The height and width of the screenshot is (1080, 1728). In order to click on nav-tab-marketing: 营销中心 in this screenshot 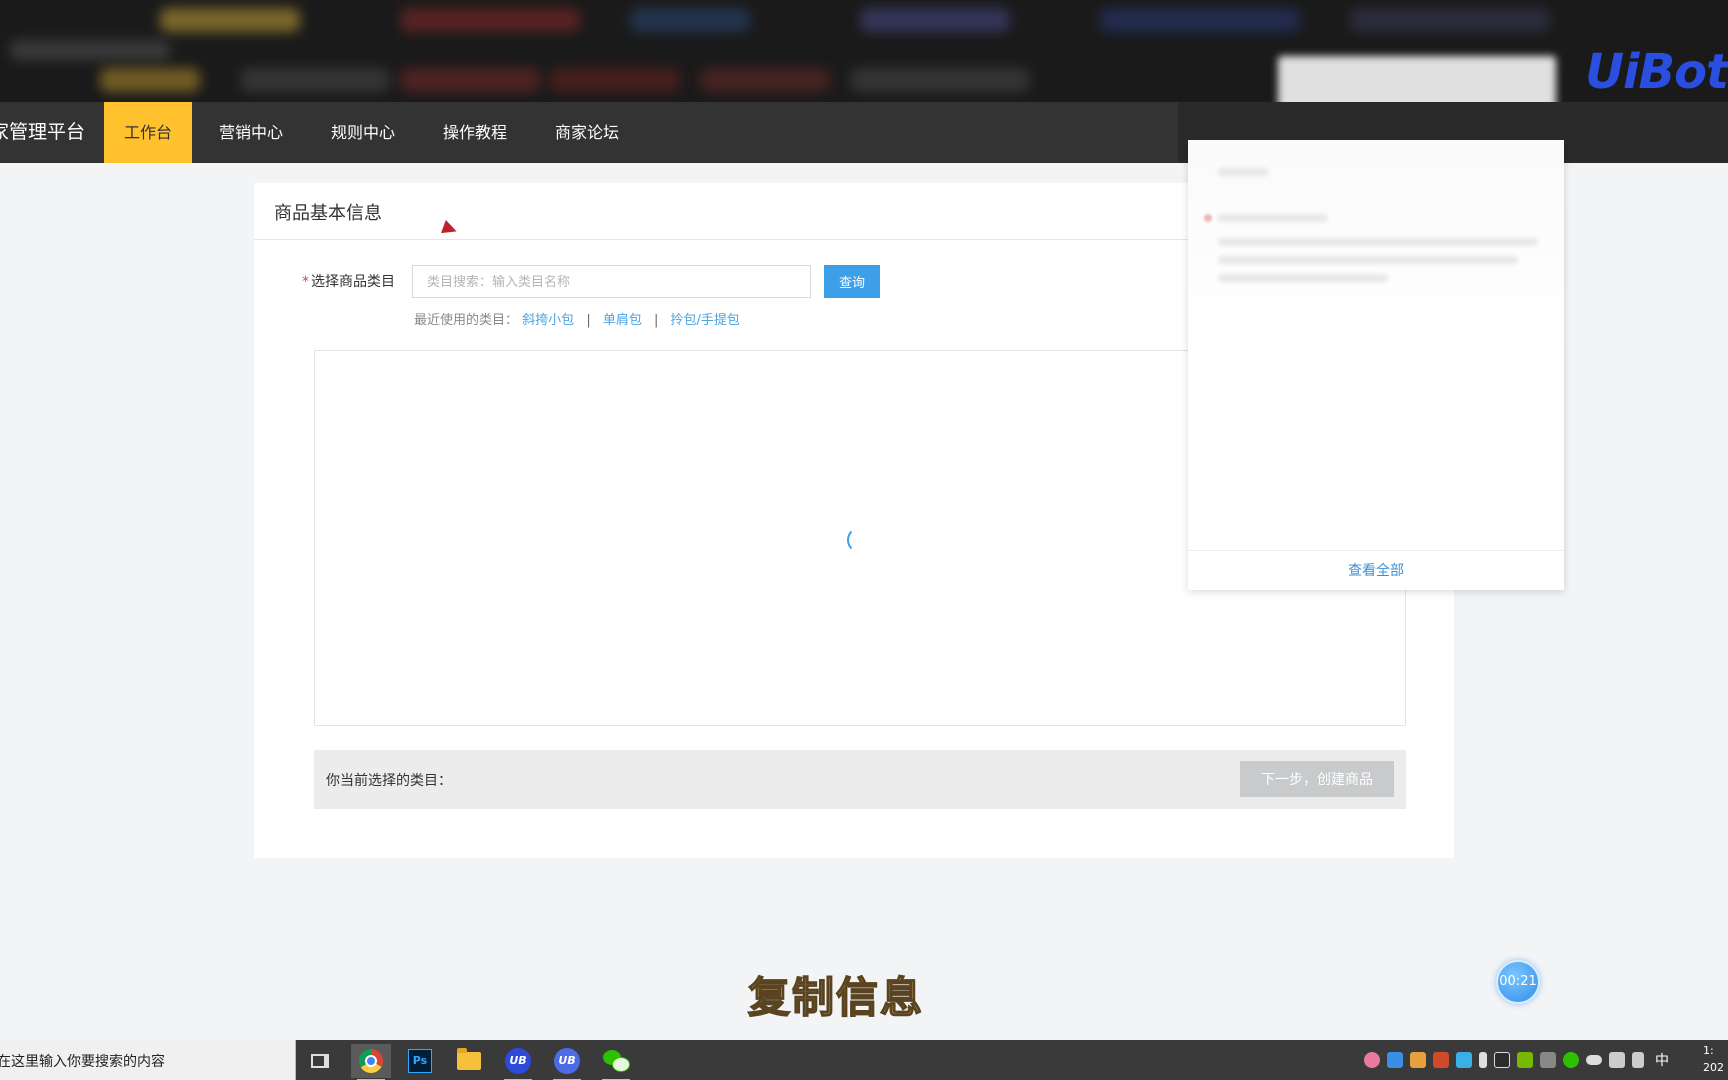, I will do `click(251, 132)`.